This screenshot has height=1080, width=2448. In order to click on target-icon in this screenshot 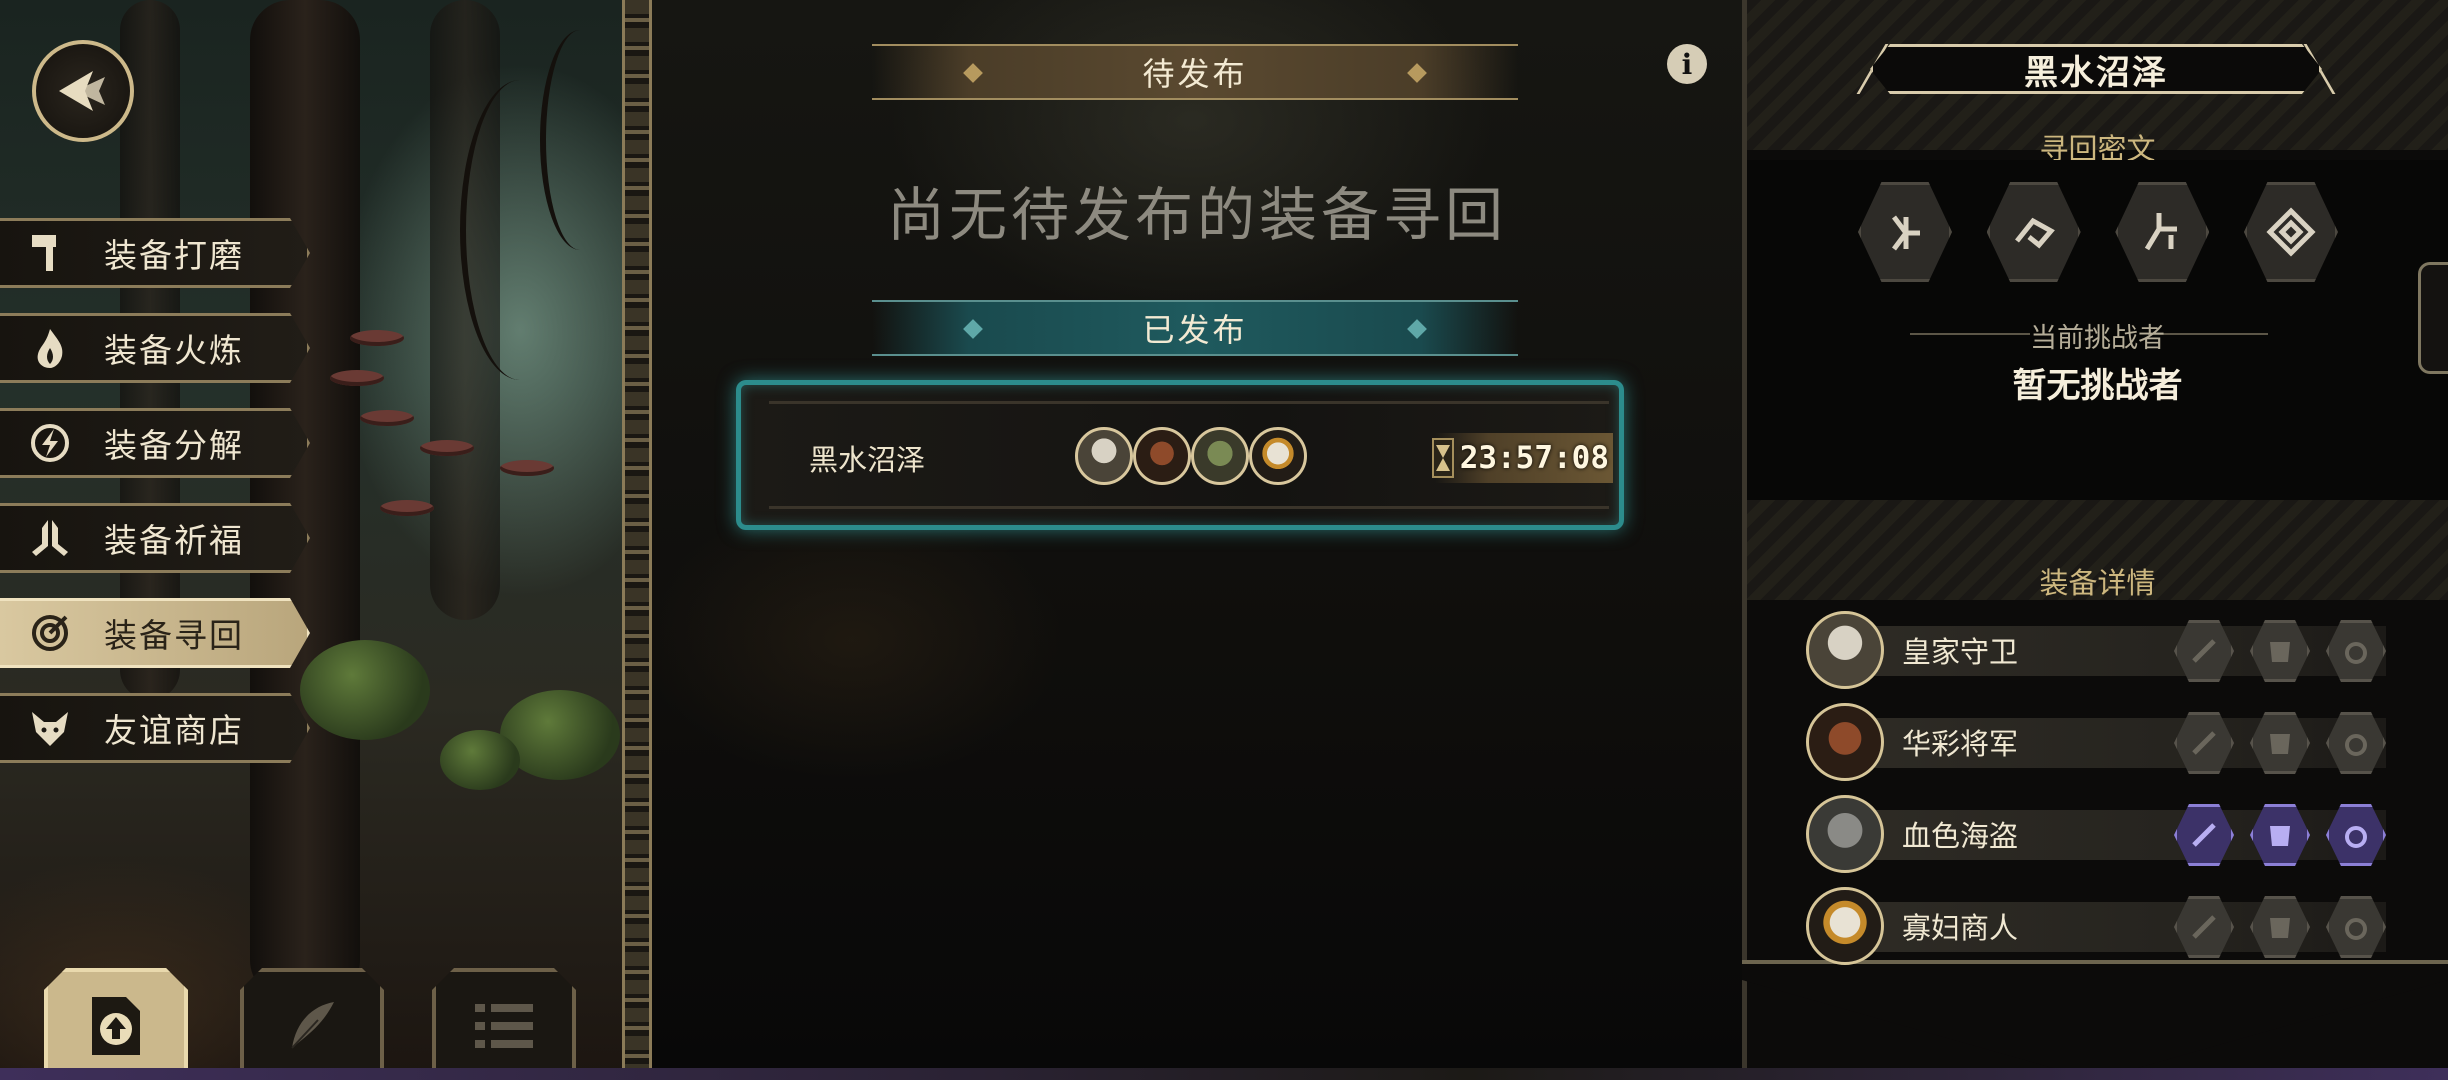, I will do `click(50, 633)`.